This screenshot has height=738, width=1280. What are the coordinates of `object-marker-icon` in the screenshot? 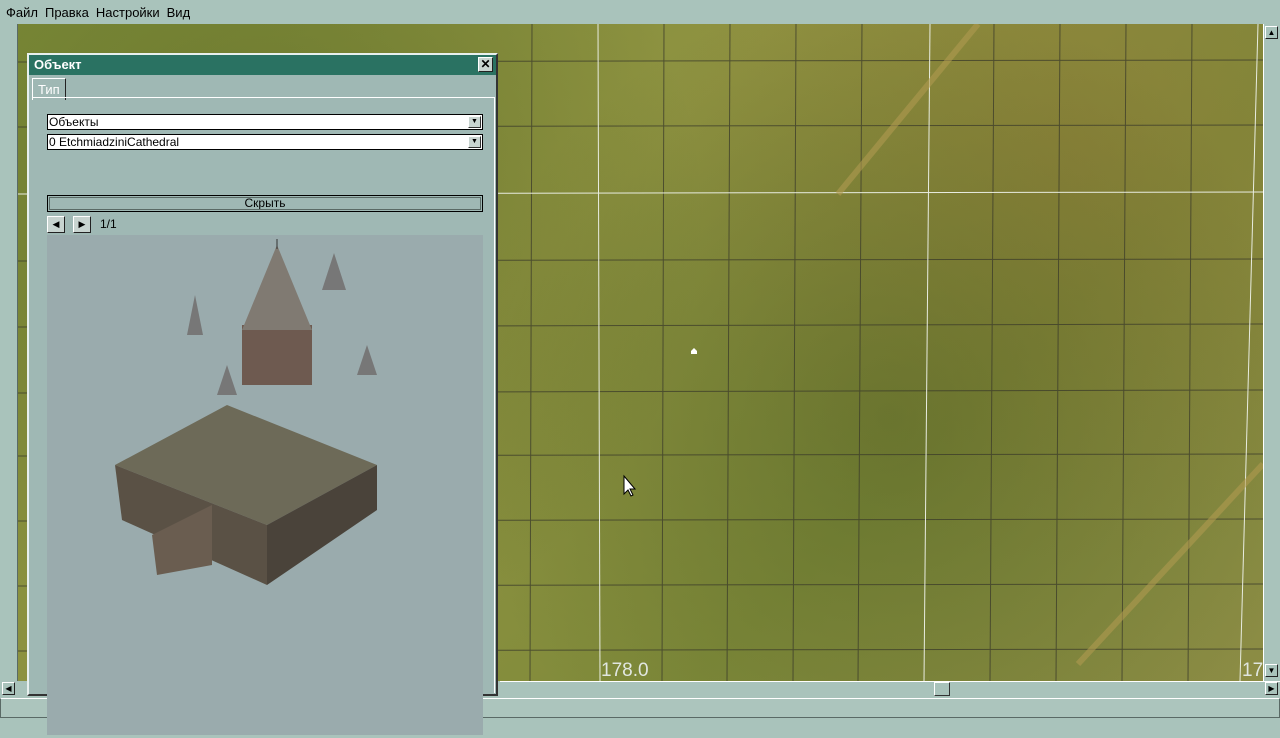 It's located at (694, 351).